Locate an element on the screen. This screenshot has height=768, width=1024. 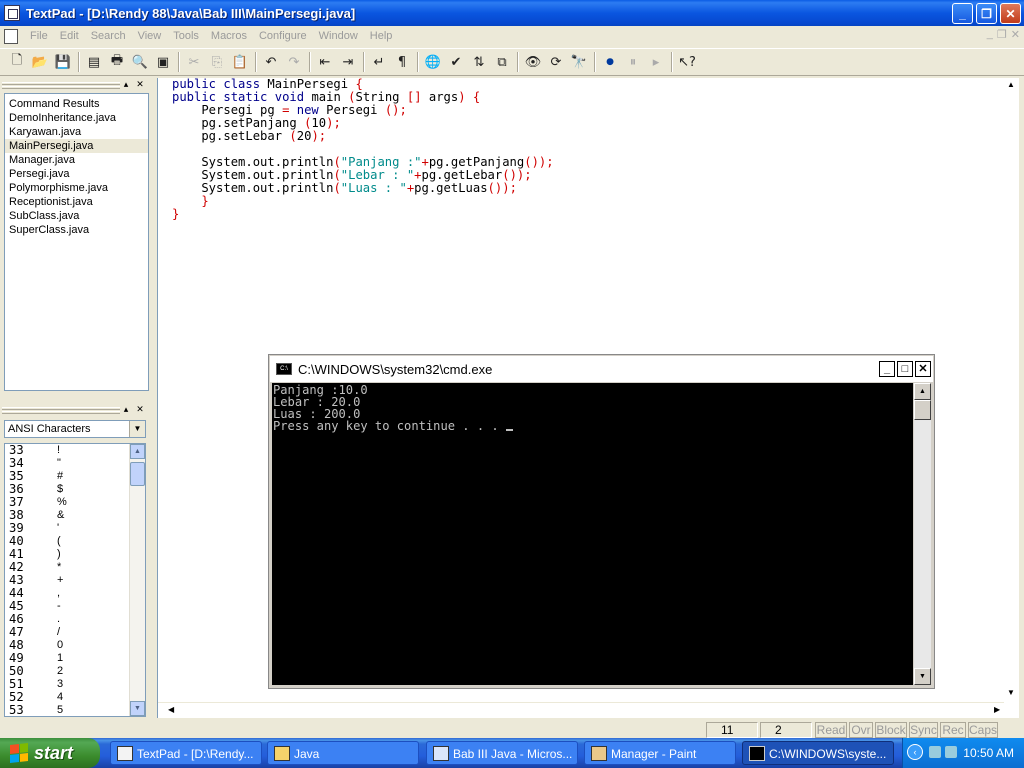
list-item: 48 0 is located at coordinates (75, 645).